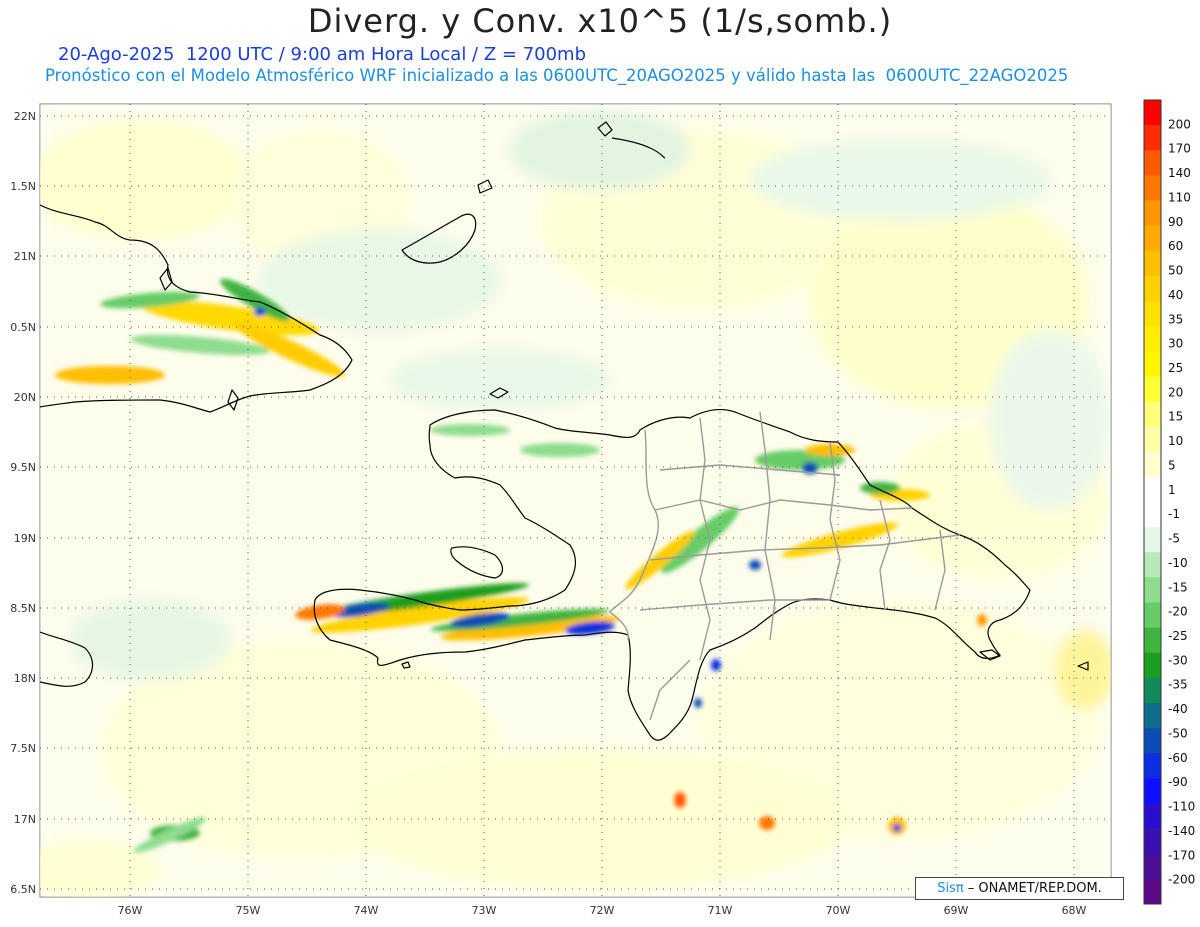  Describe the element at coordinates (1181, 855) in the screenshot. I see `colorbar-label: -170` at that location.